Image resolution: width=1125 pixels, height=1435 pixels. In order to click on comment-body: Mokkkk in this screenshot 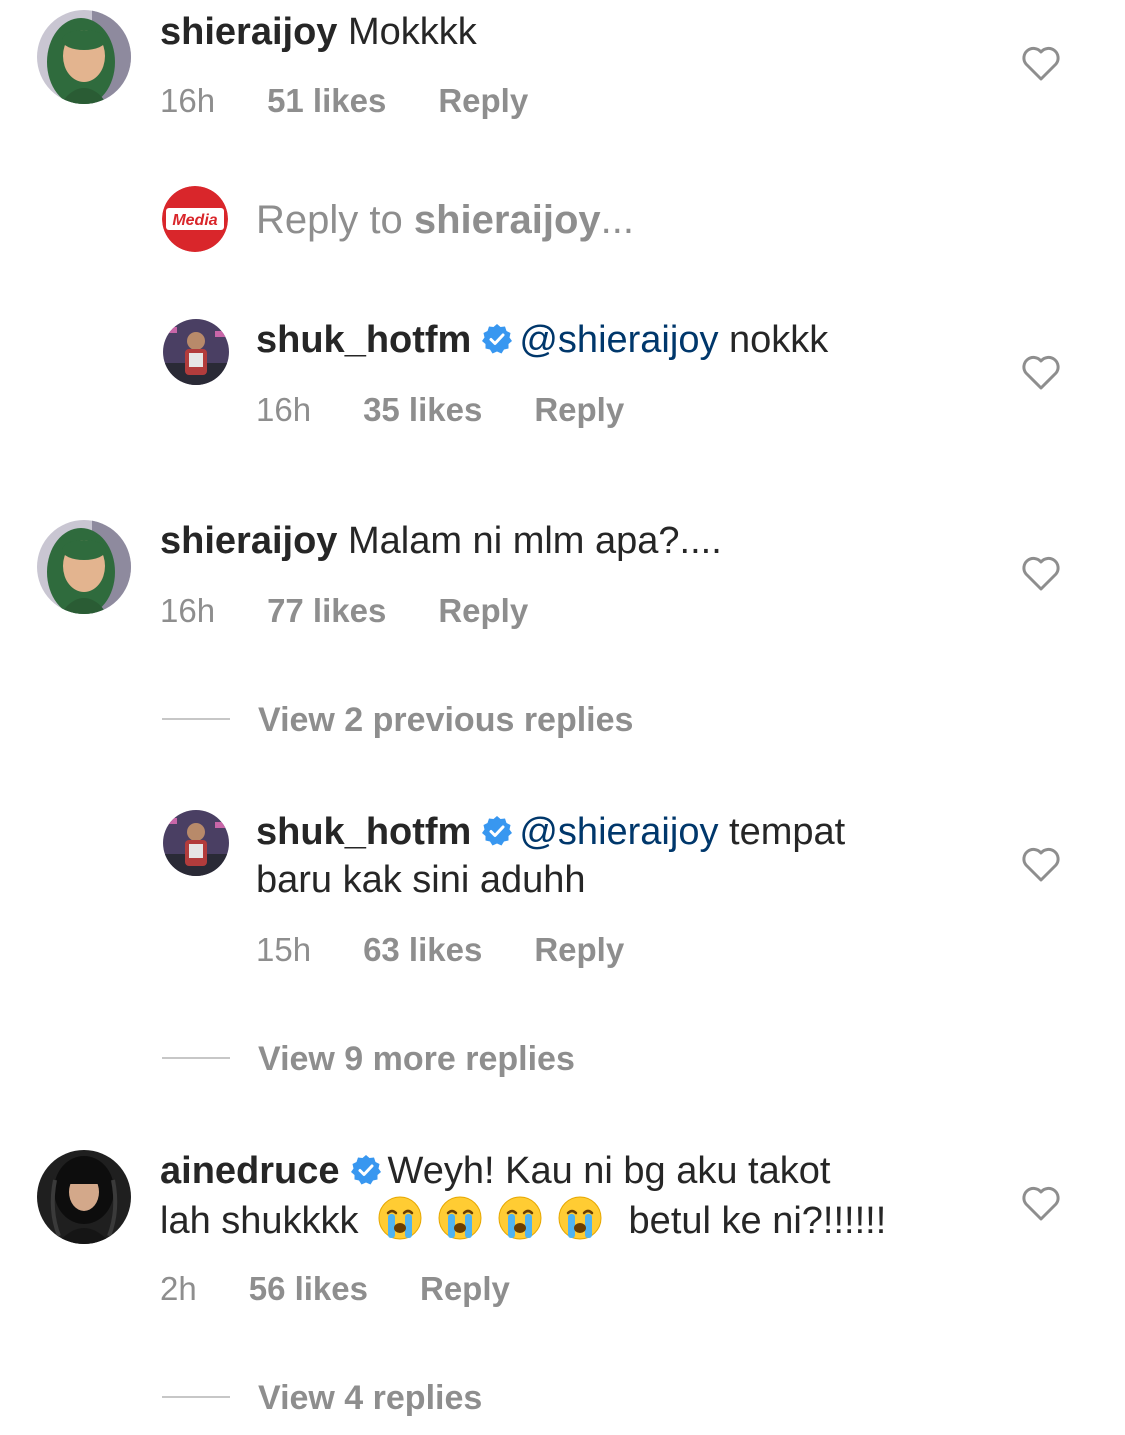, I will do `click(412, 32)`.